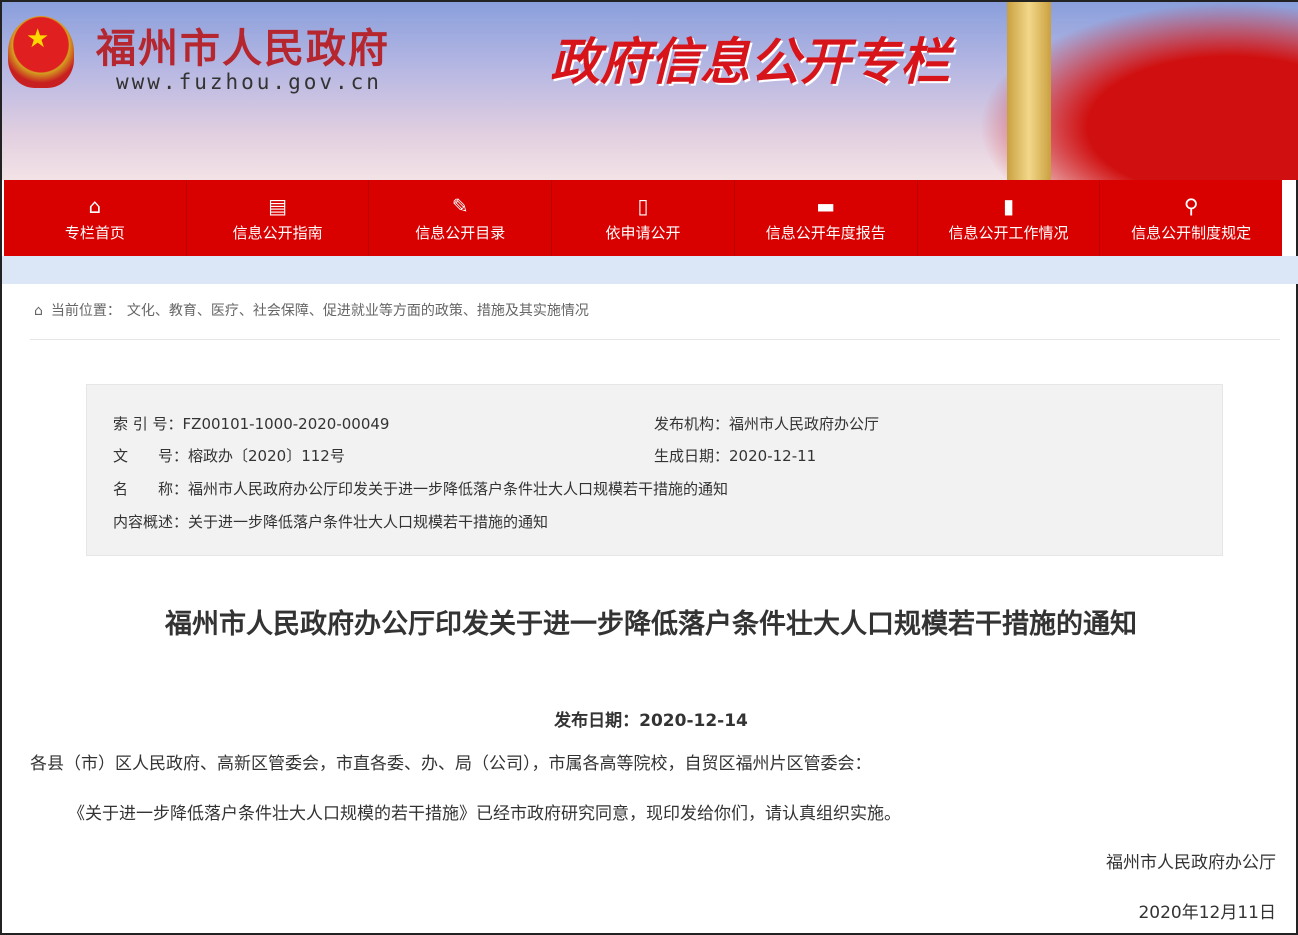 This screenshot has width=1298, height=935. I want to click on created-date: 生成日期：2020-12-11, so click(735, 456).